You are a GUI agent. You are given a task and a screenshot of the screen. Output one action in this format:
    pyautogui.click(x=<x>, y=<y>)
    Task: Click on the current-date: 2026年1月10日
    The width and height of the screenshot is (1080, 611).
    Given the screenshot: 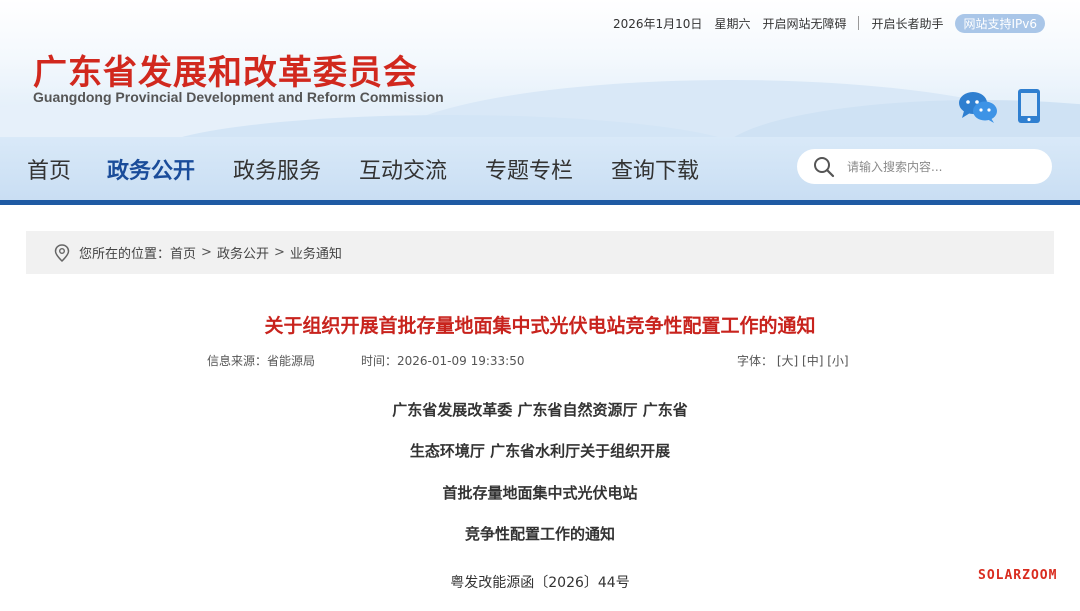 What is the action you would take?
    pyautogui.click(x=657, y=23)
    